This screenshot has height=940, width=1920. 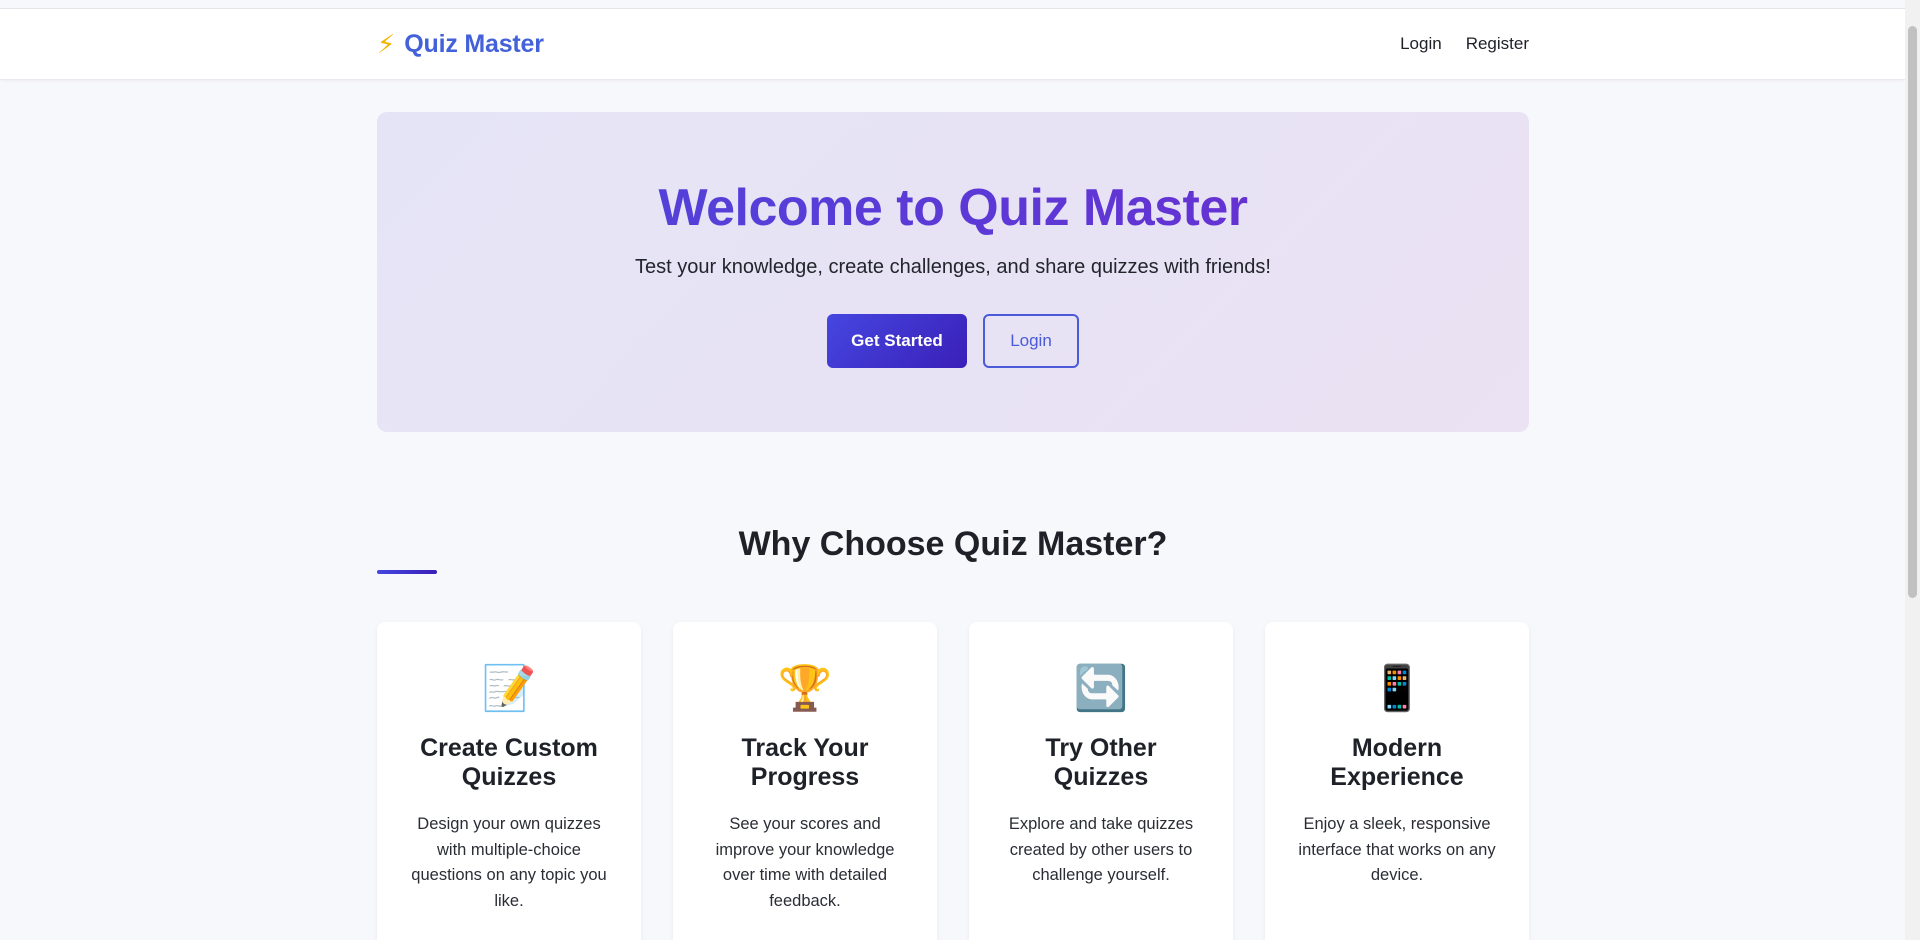 What do you see at coordinates (509, 688) in the screenshot?
I see `memo-icon: 📝` at bounding box center [509, 688].